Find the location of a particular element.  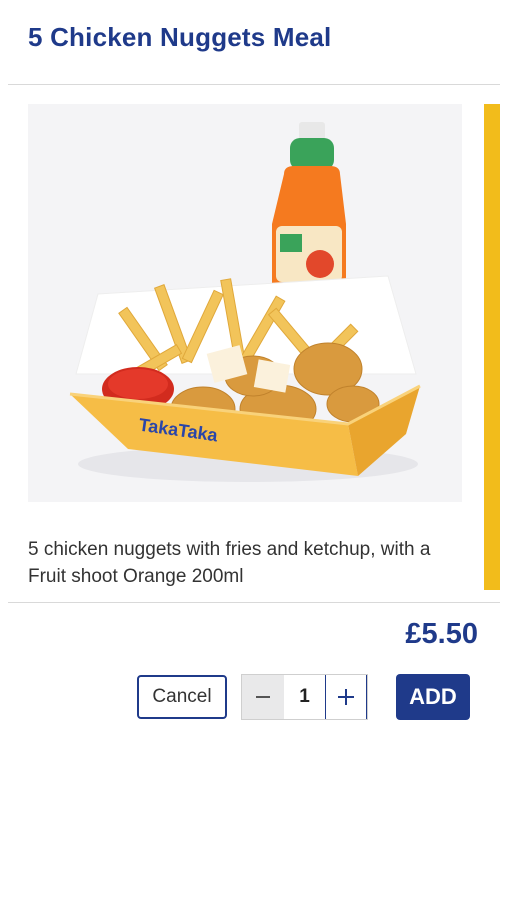

cancel-button: Cancel is located at coordinates (182, 697).